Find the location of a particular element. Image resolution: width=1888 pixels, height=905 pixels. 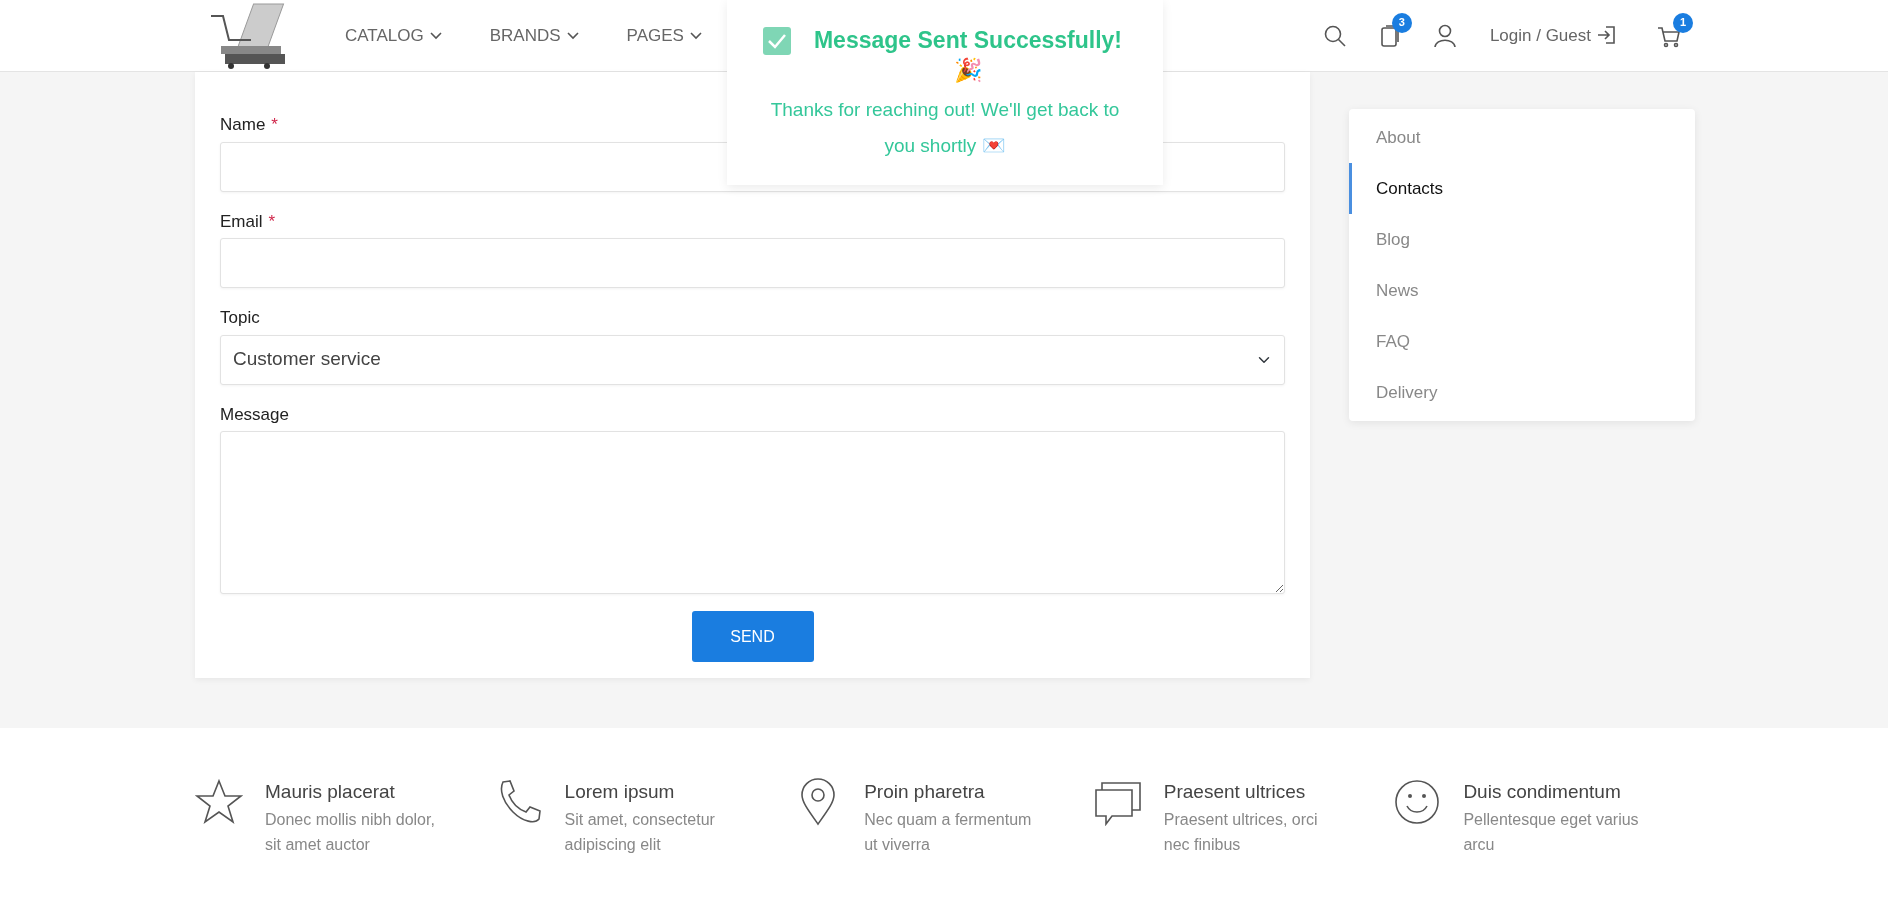

checkbox-icon is located at coordinates (777, 41).